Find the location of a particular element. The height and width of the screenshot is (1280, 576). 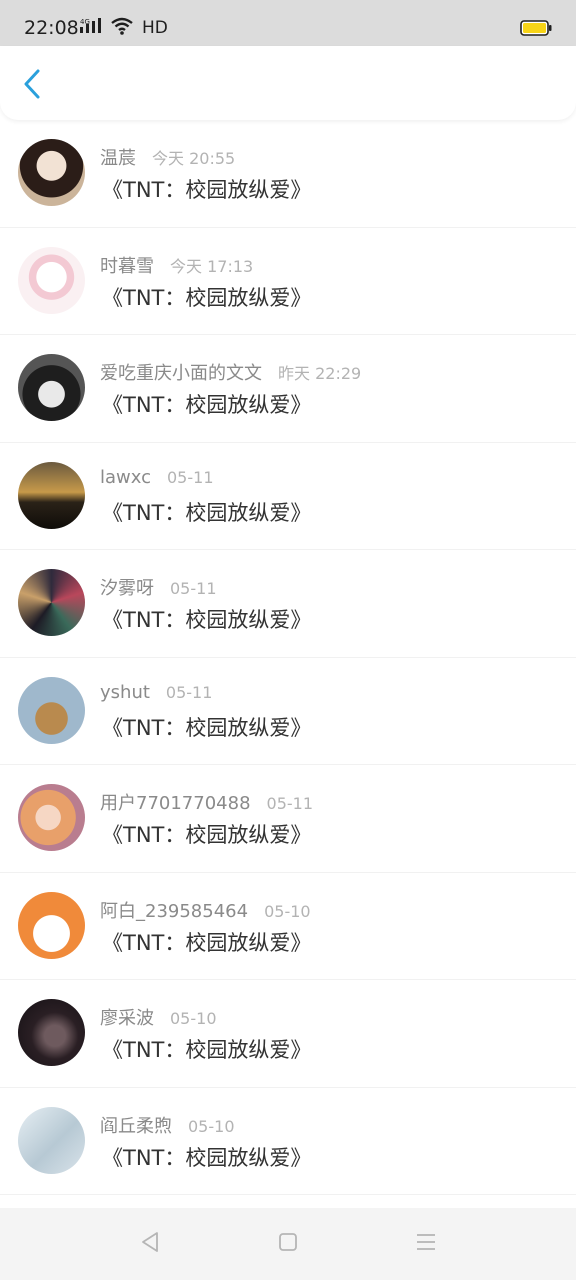

list-item: 温莀 今天 20:55 《TNT：校园放纵爱》 is located at coordinates (288, 174).